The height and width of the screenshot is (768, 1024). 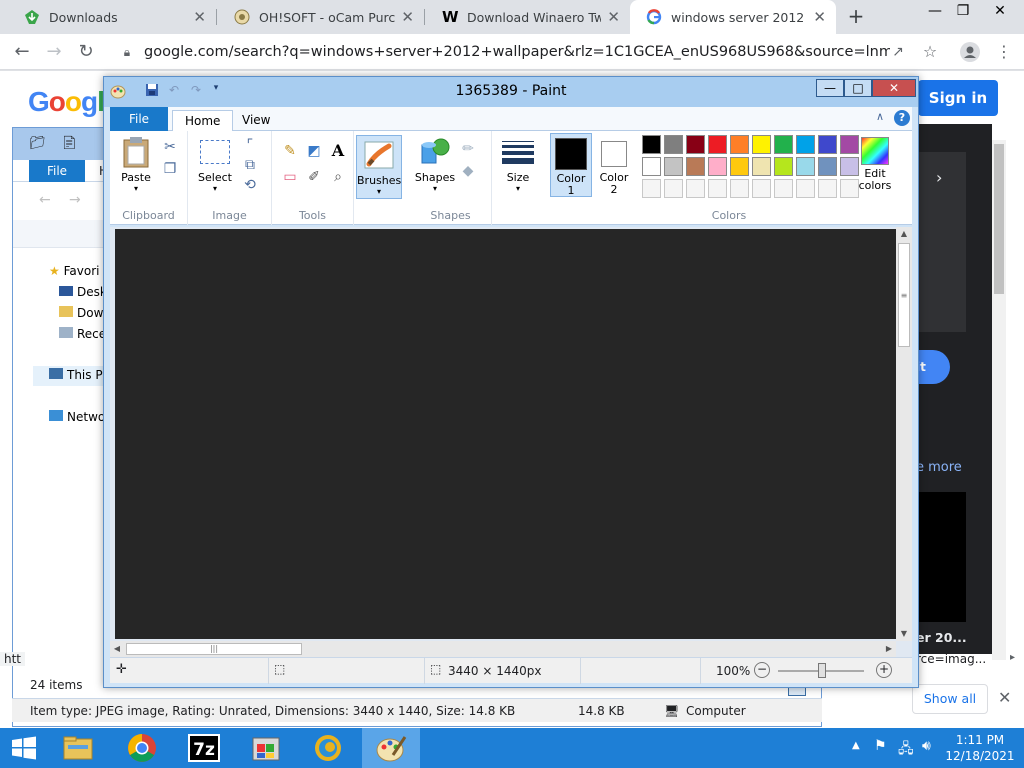 I want to click on nav-network: Netwo, so click(x=77, y=417).